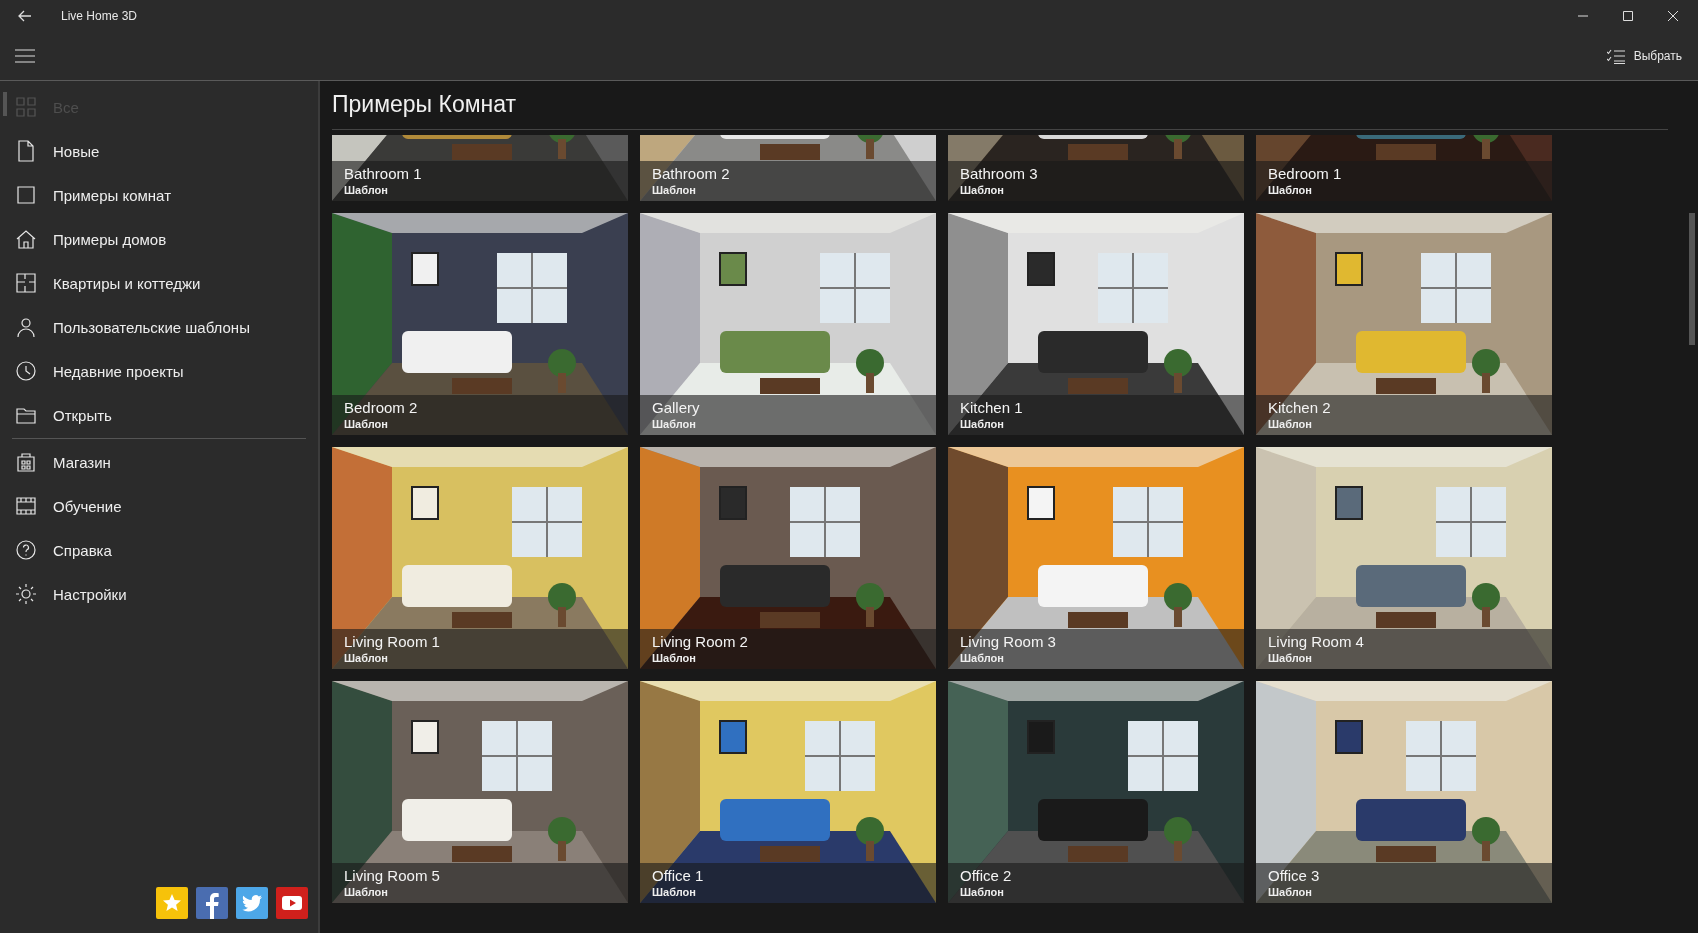 Image resolution: width=1698 pixels, height=933 pixels. Describe the element at coordinates (1644, 56) in the screenshot. I see `select-button: Выбрать` at that location.